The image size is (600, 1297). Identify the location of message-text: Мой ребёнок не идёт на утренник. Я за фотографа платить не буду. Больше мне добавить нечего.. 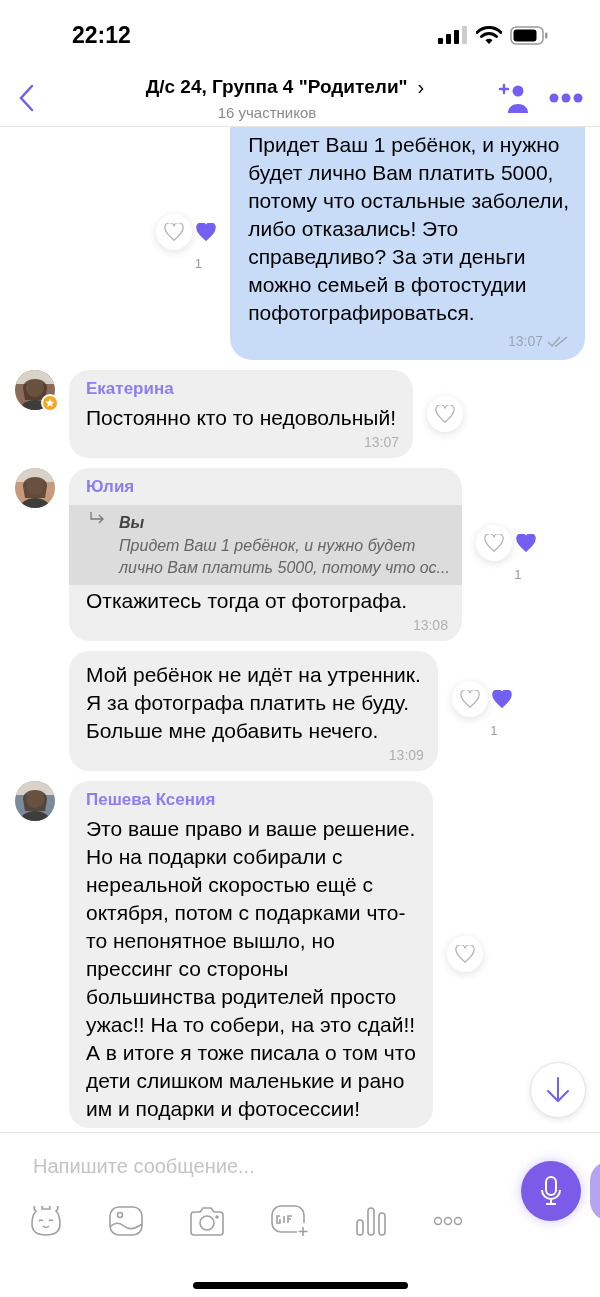
(253, 703).